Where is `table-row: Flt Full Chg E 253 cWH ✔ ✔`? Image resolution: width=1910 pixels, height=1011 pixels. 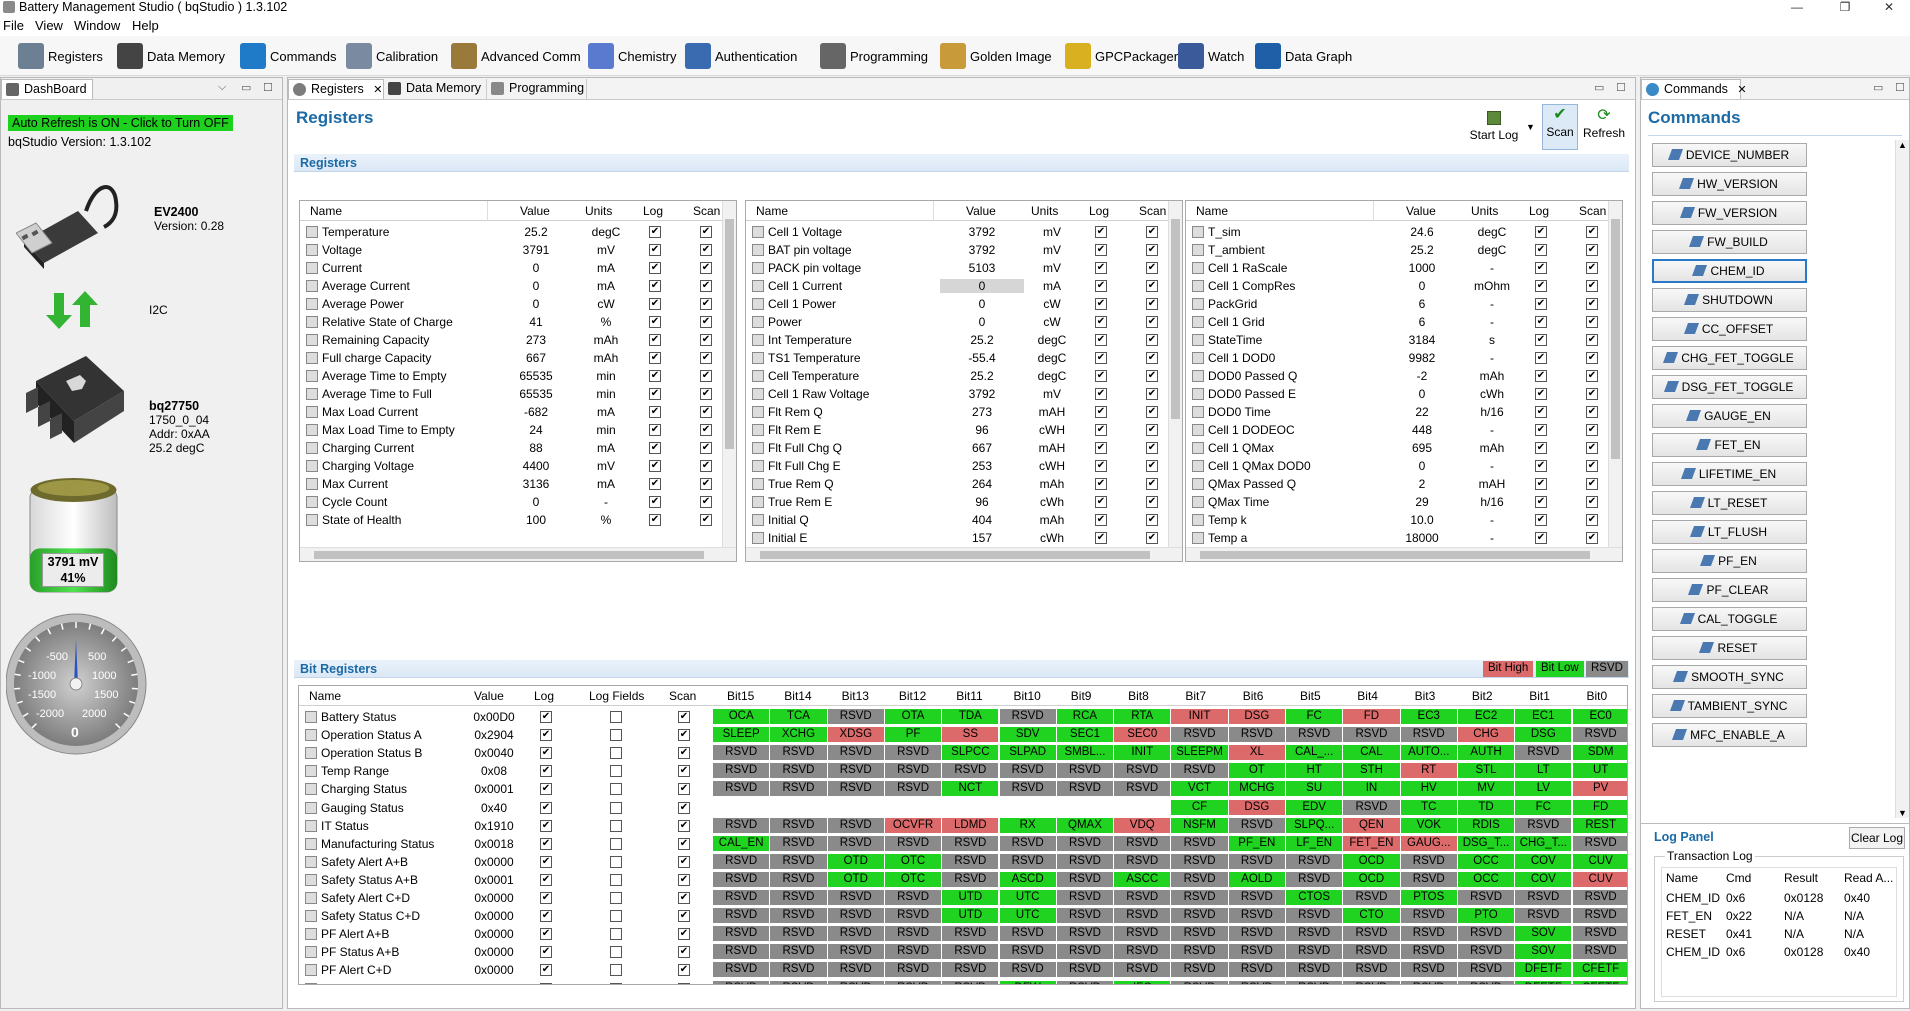 table-row: Flt Full Chg E 253 cWH ✔ ✔ is located at coordinates (957, 466).